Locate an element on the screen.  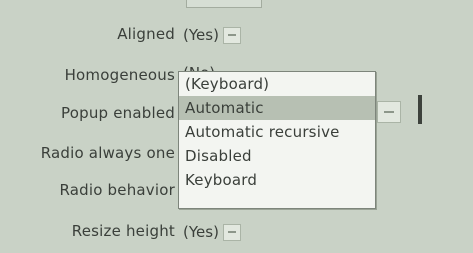
resize-height-value: (Yes) is located at coordinates (201, 232).